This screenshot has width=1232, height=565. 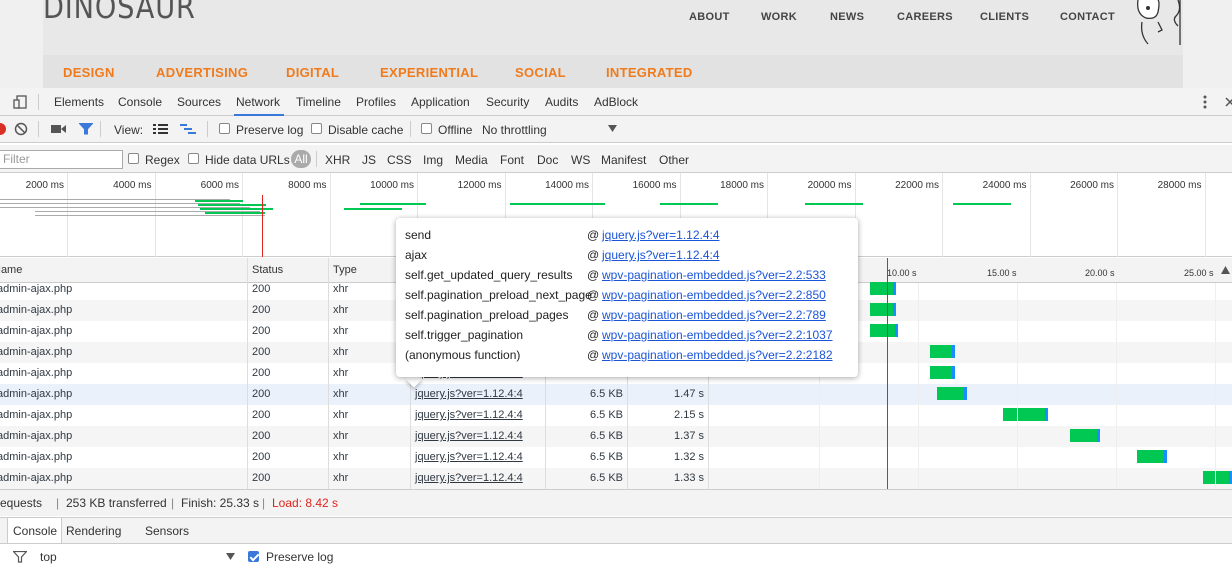 I want to click on filter-type-ws: WS, so click(x=580, y=160).